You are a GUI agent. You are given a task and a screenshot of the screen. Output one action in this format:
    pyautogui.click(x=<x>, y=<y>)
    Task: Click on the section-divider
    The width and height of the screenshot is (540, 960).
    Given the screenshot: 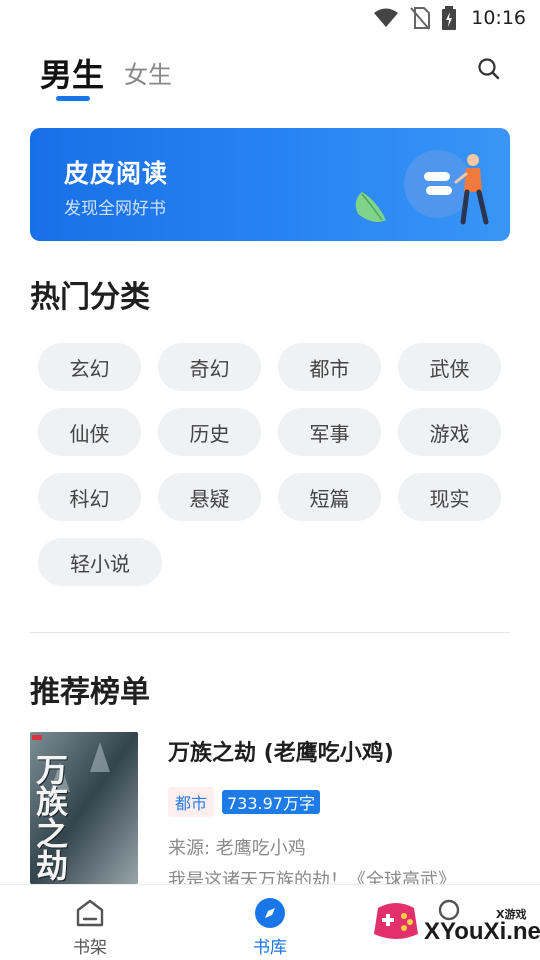 What is the action you would take?
    pyautogui.click(x=270, y=632)
    